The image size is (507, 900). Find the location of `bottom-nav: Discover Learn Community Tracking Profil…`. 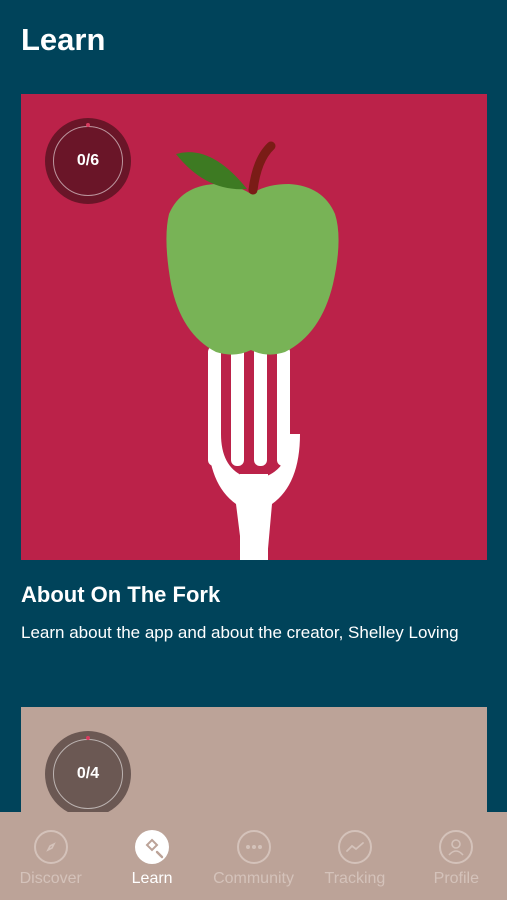

bottom-nav: Discover Learn Community Tracking Profil… is located at coordinates (253, 856).